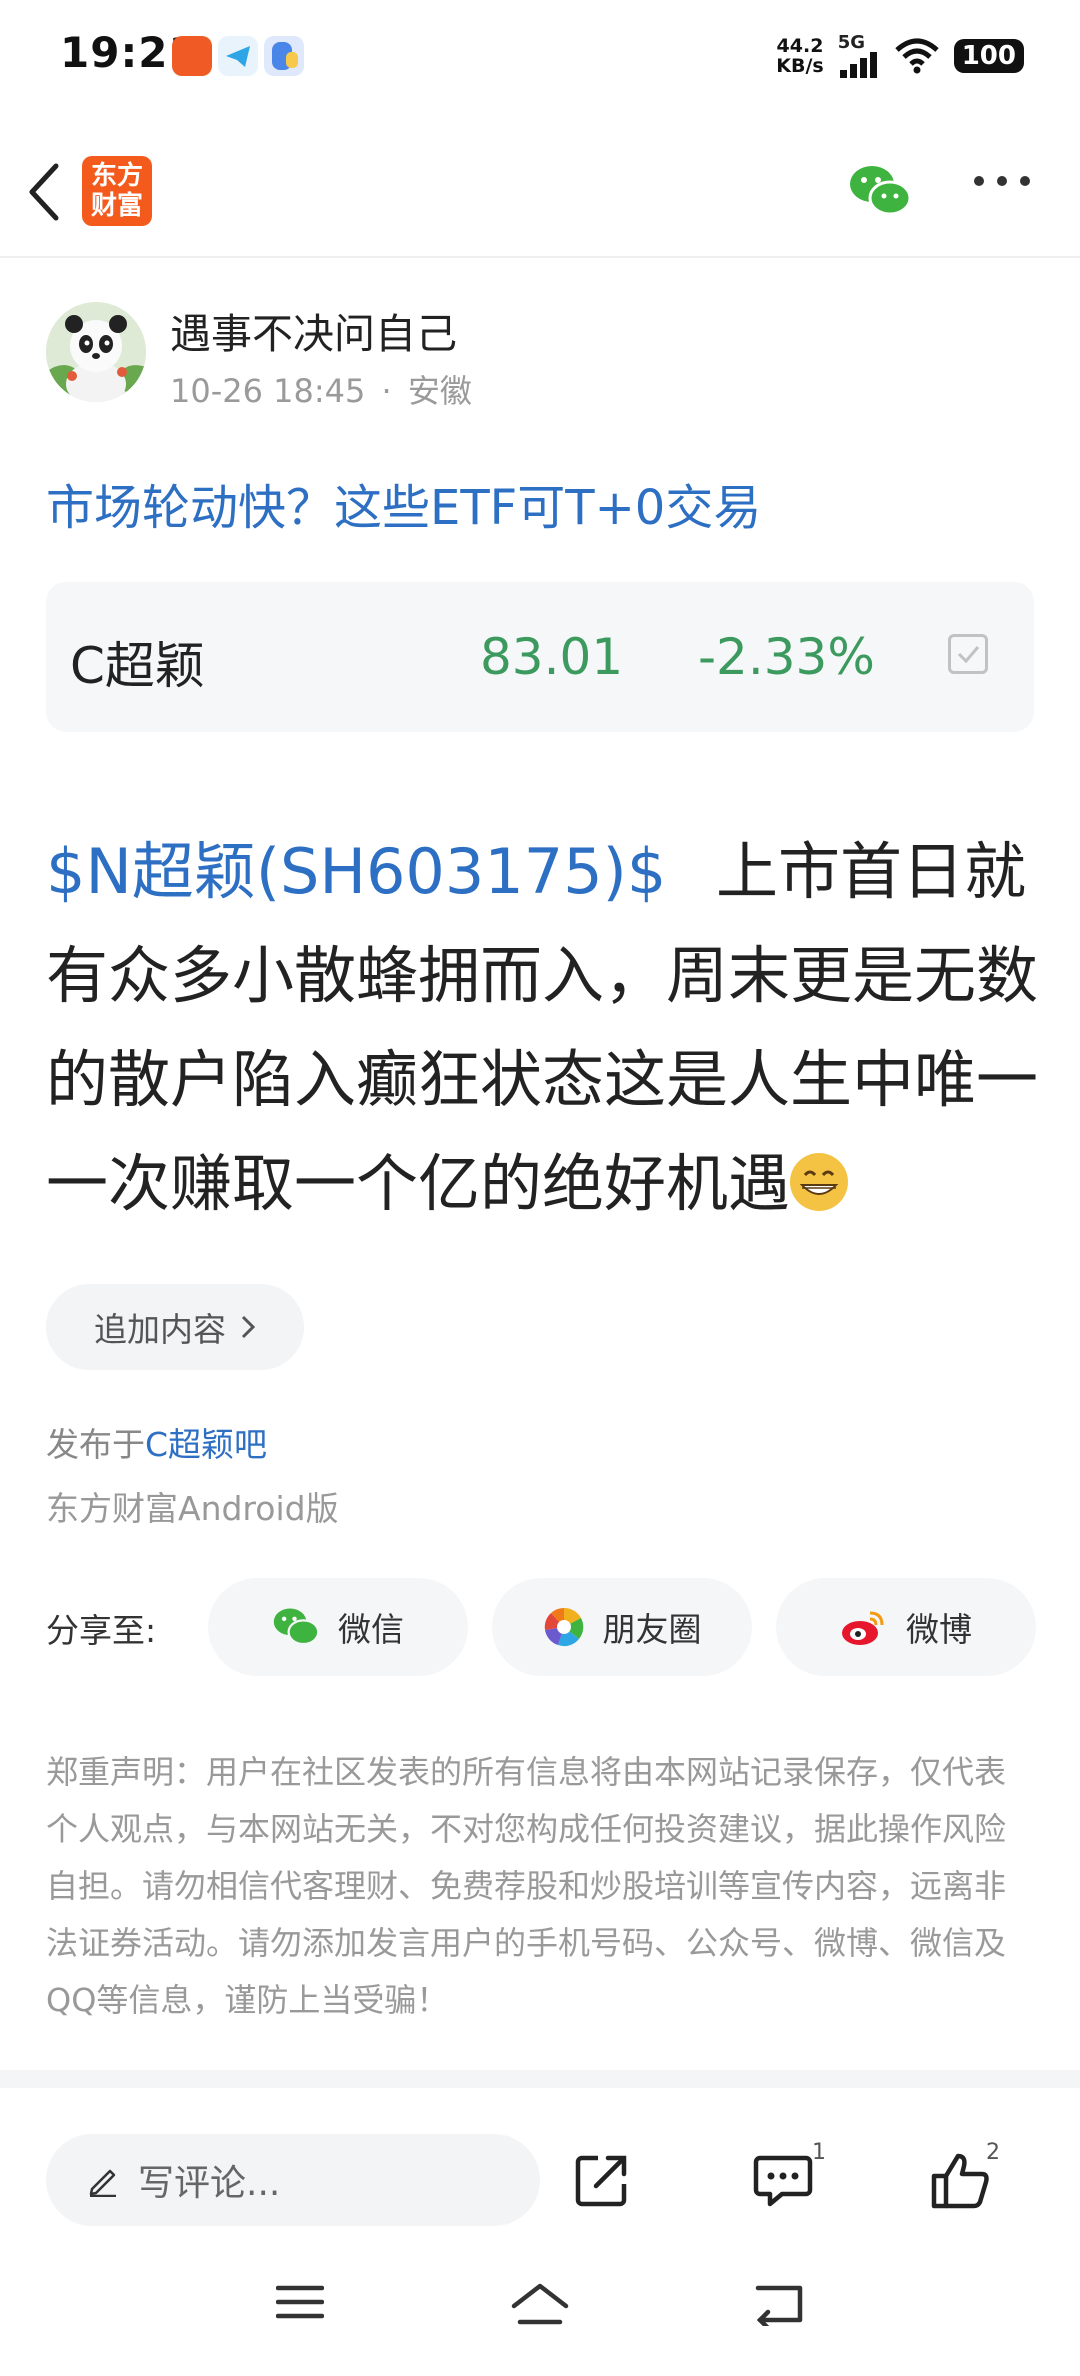 The height and width of the screenshot is (2376, 1080). I want to click on nav-divider, so click(540, 257).